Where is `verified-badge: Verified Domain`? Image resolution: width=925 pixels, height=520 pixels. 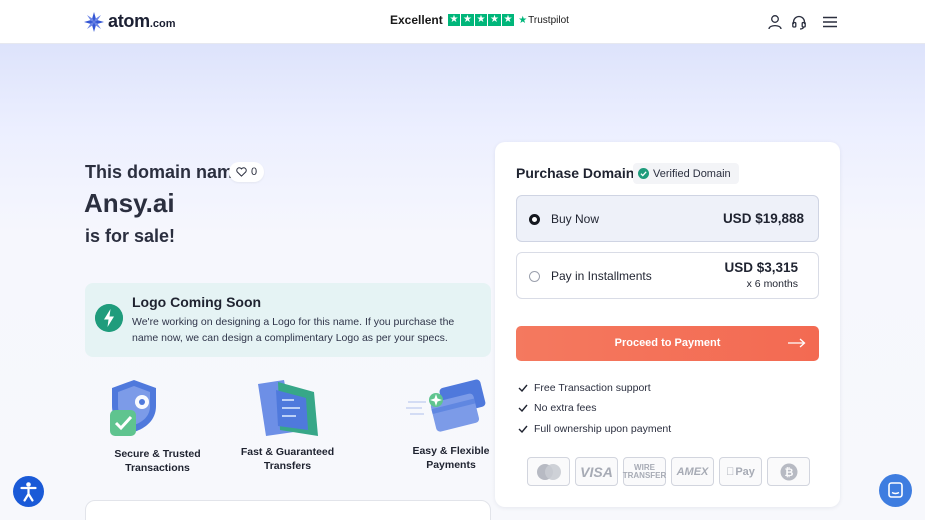
verified-badge: Verified Domain is located at coordinates (686, 173).